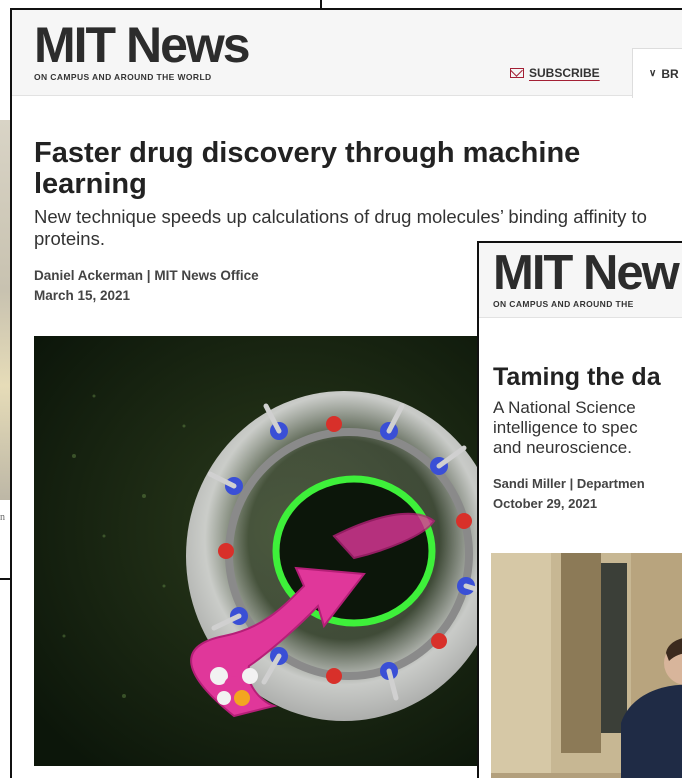 The image size is (682, 778). Describe the element at coordinates (670, 73) in the screenshot. I see `browse-label: BR` at that location.